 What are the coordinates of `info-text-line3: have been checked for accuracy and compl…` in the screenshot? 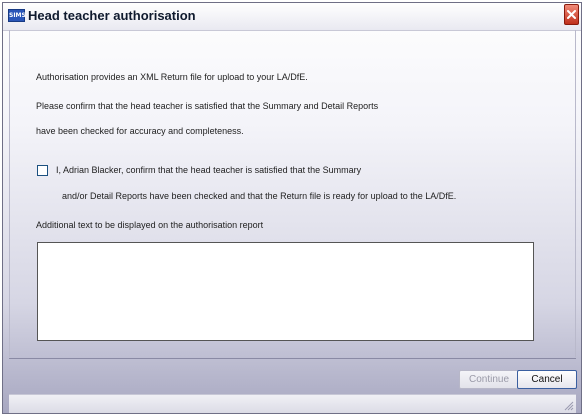 It's located at (140, 131).